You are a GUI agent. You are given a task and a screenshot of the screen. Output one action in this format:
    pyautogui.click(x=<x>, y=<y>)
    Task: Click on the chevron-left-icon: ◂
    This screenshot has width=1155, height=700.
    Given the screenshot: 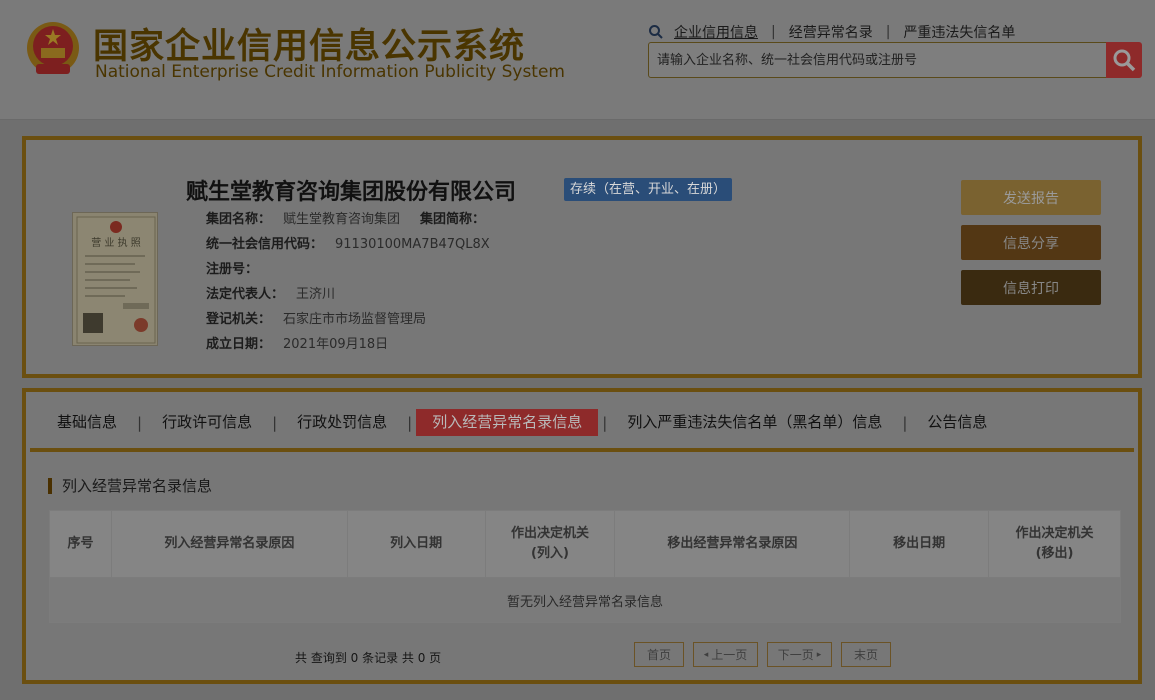 What is the action you would take?
    pyautogui.click(x=706, y=654)
    